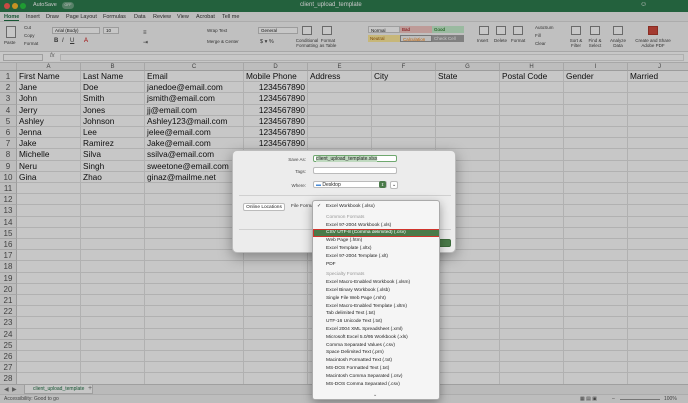 The height and width of the screenshot is (403, 688). Describe the element at coordinates (297, 159) in the screenshot. I see `save-as-label: Save As:` at that location.